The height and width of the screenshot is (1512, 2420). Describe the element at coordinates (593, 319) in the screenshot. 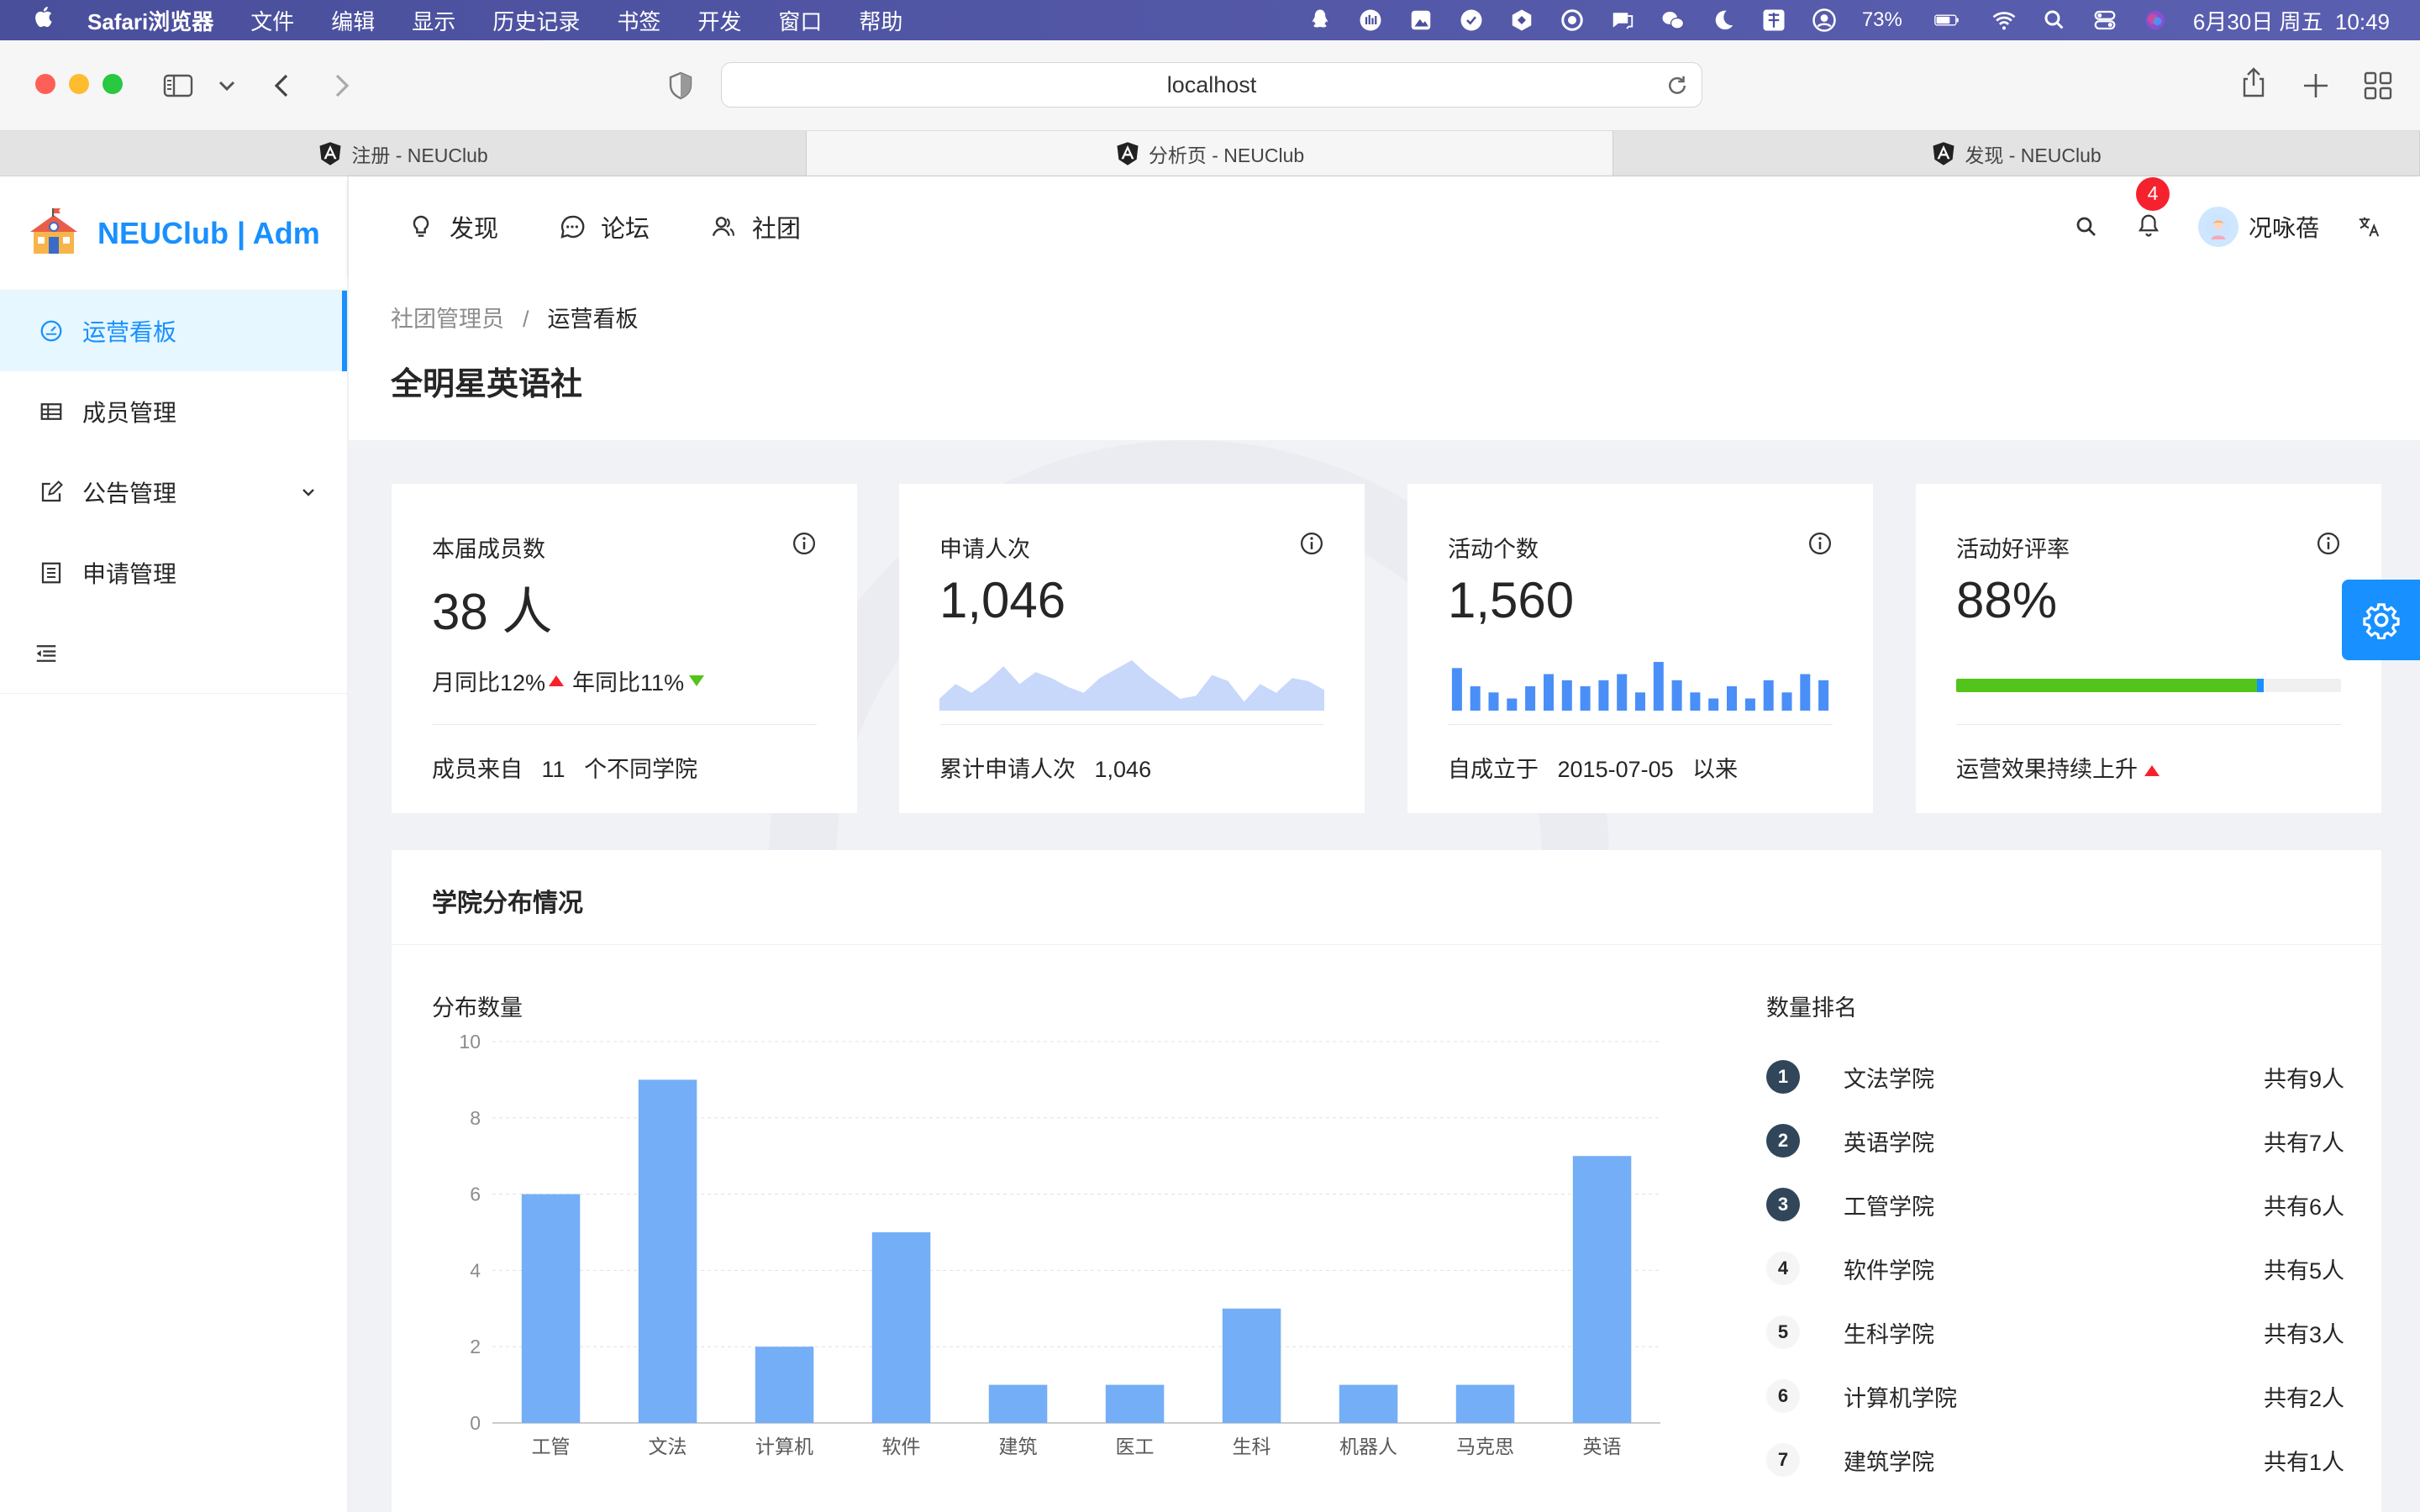

I see `breadcrumb-current: 运营看板` at that location.